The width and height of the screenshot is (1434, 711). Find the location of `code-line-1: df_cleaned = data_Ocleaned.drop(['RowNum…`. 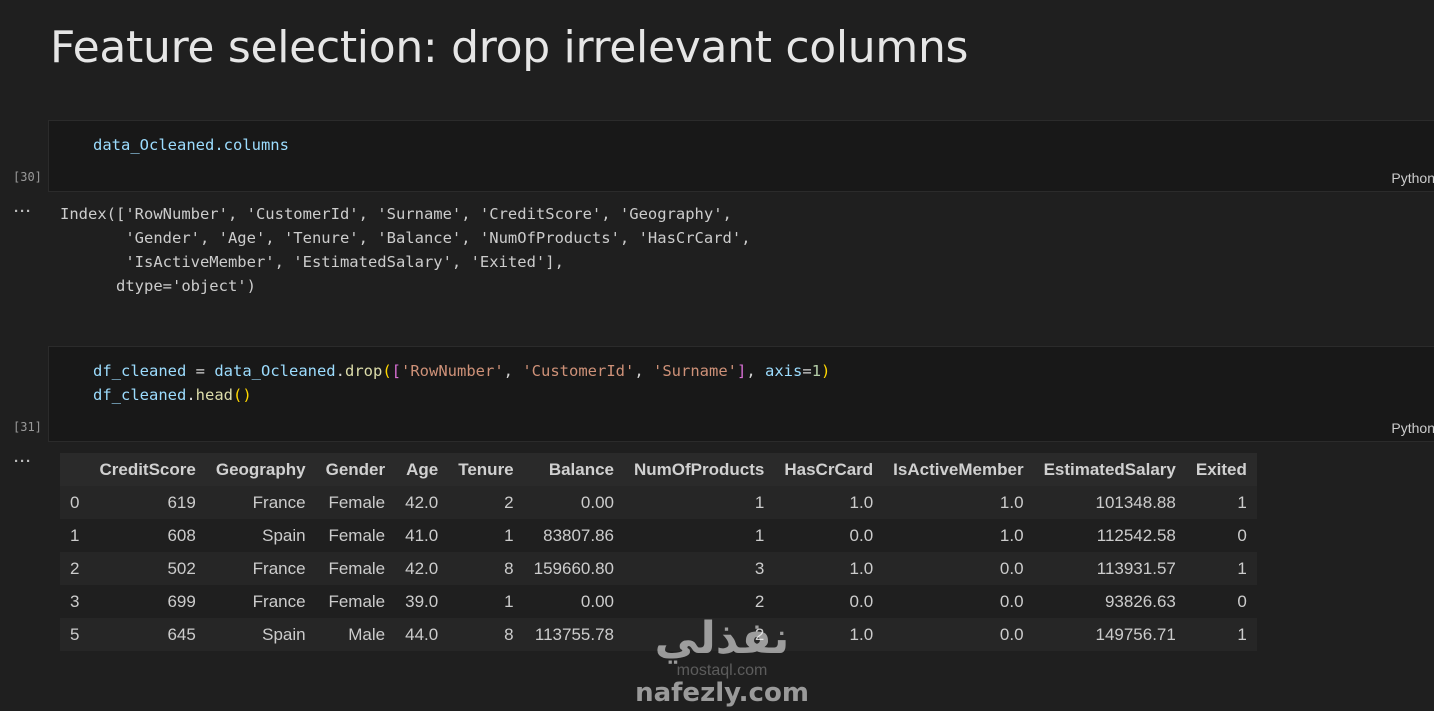

code-line-1: df_cleaned = data_Ocleaned.drop(['RowNum… is located at coordinates (462, 371).